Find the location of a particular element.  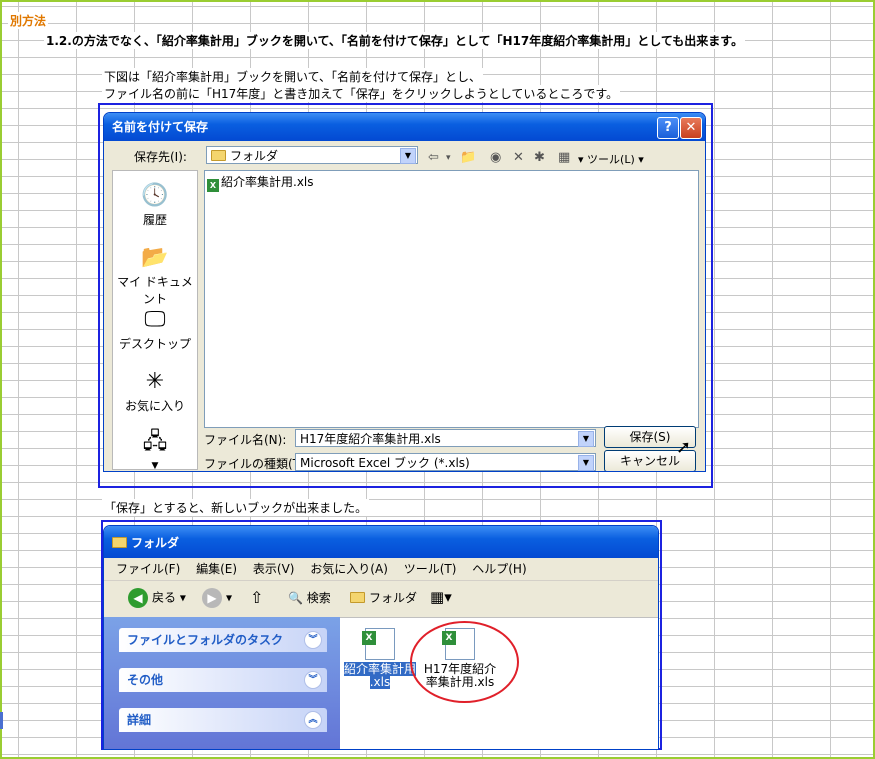

location-combo: フォルダ ▼ is located at coordinates (312, 155).